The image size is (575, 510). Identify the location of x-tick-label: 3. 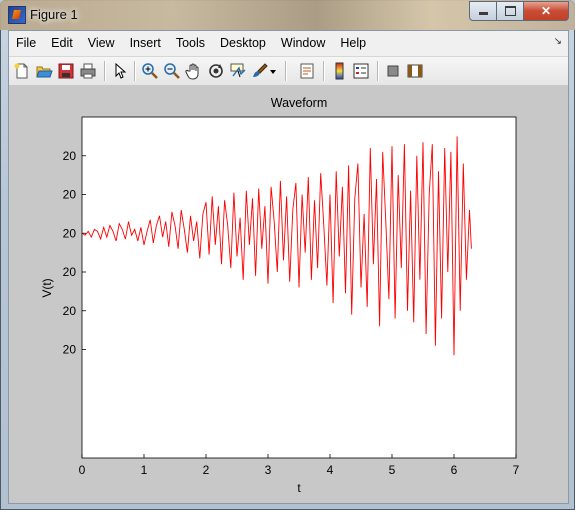
(268, 470).